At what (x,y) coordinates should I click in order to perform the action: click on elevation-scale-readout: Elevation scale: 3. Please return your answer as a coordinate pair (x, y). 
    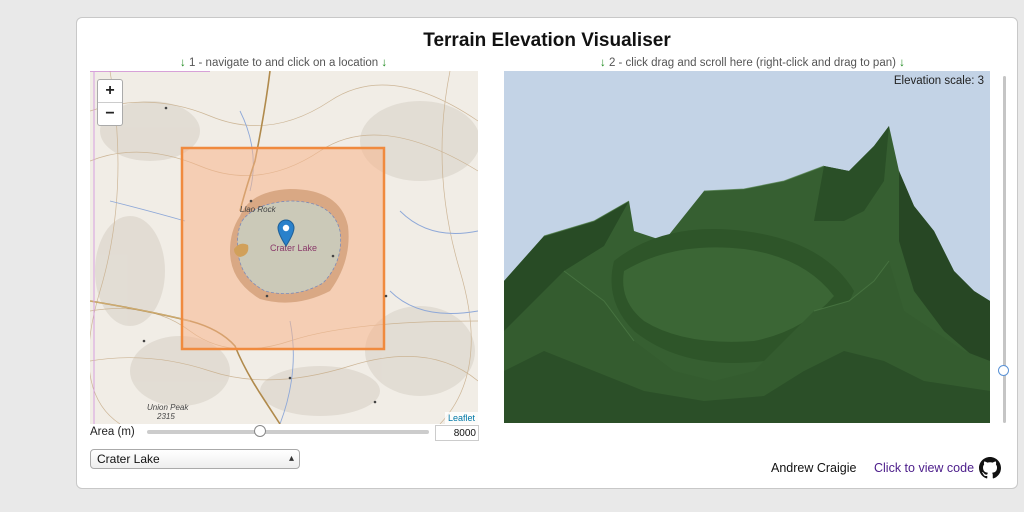
    Looking at the image, I should click on (938, 81).